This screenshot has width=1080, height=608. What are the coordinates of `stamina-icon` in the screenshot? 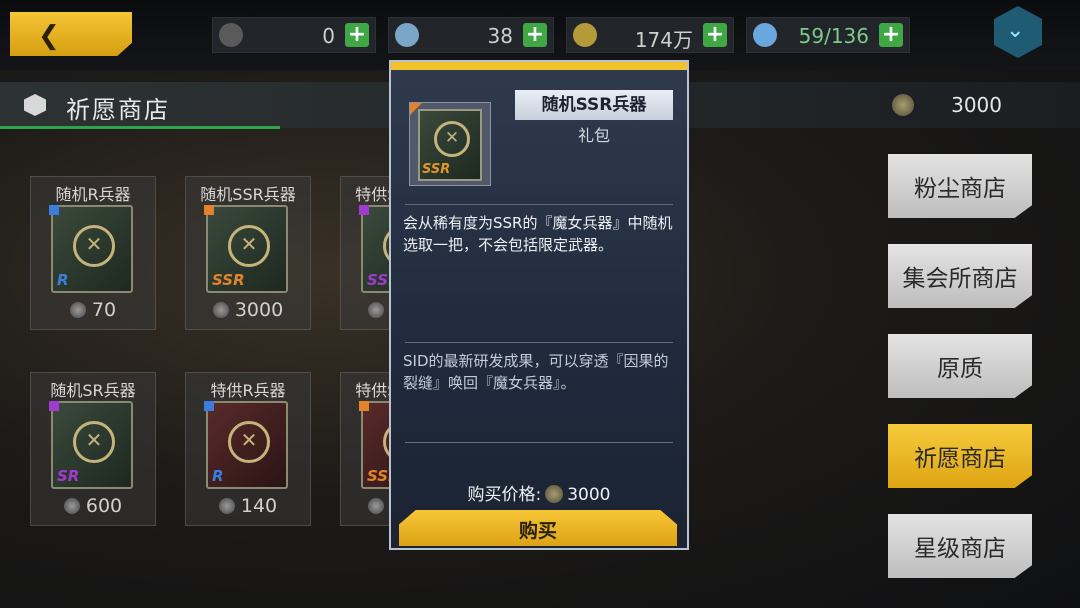 It's located at (765, 35).